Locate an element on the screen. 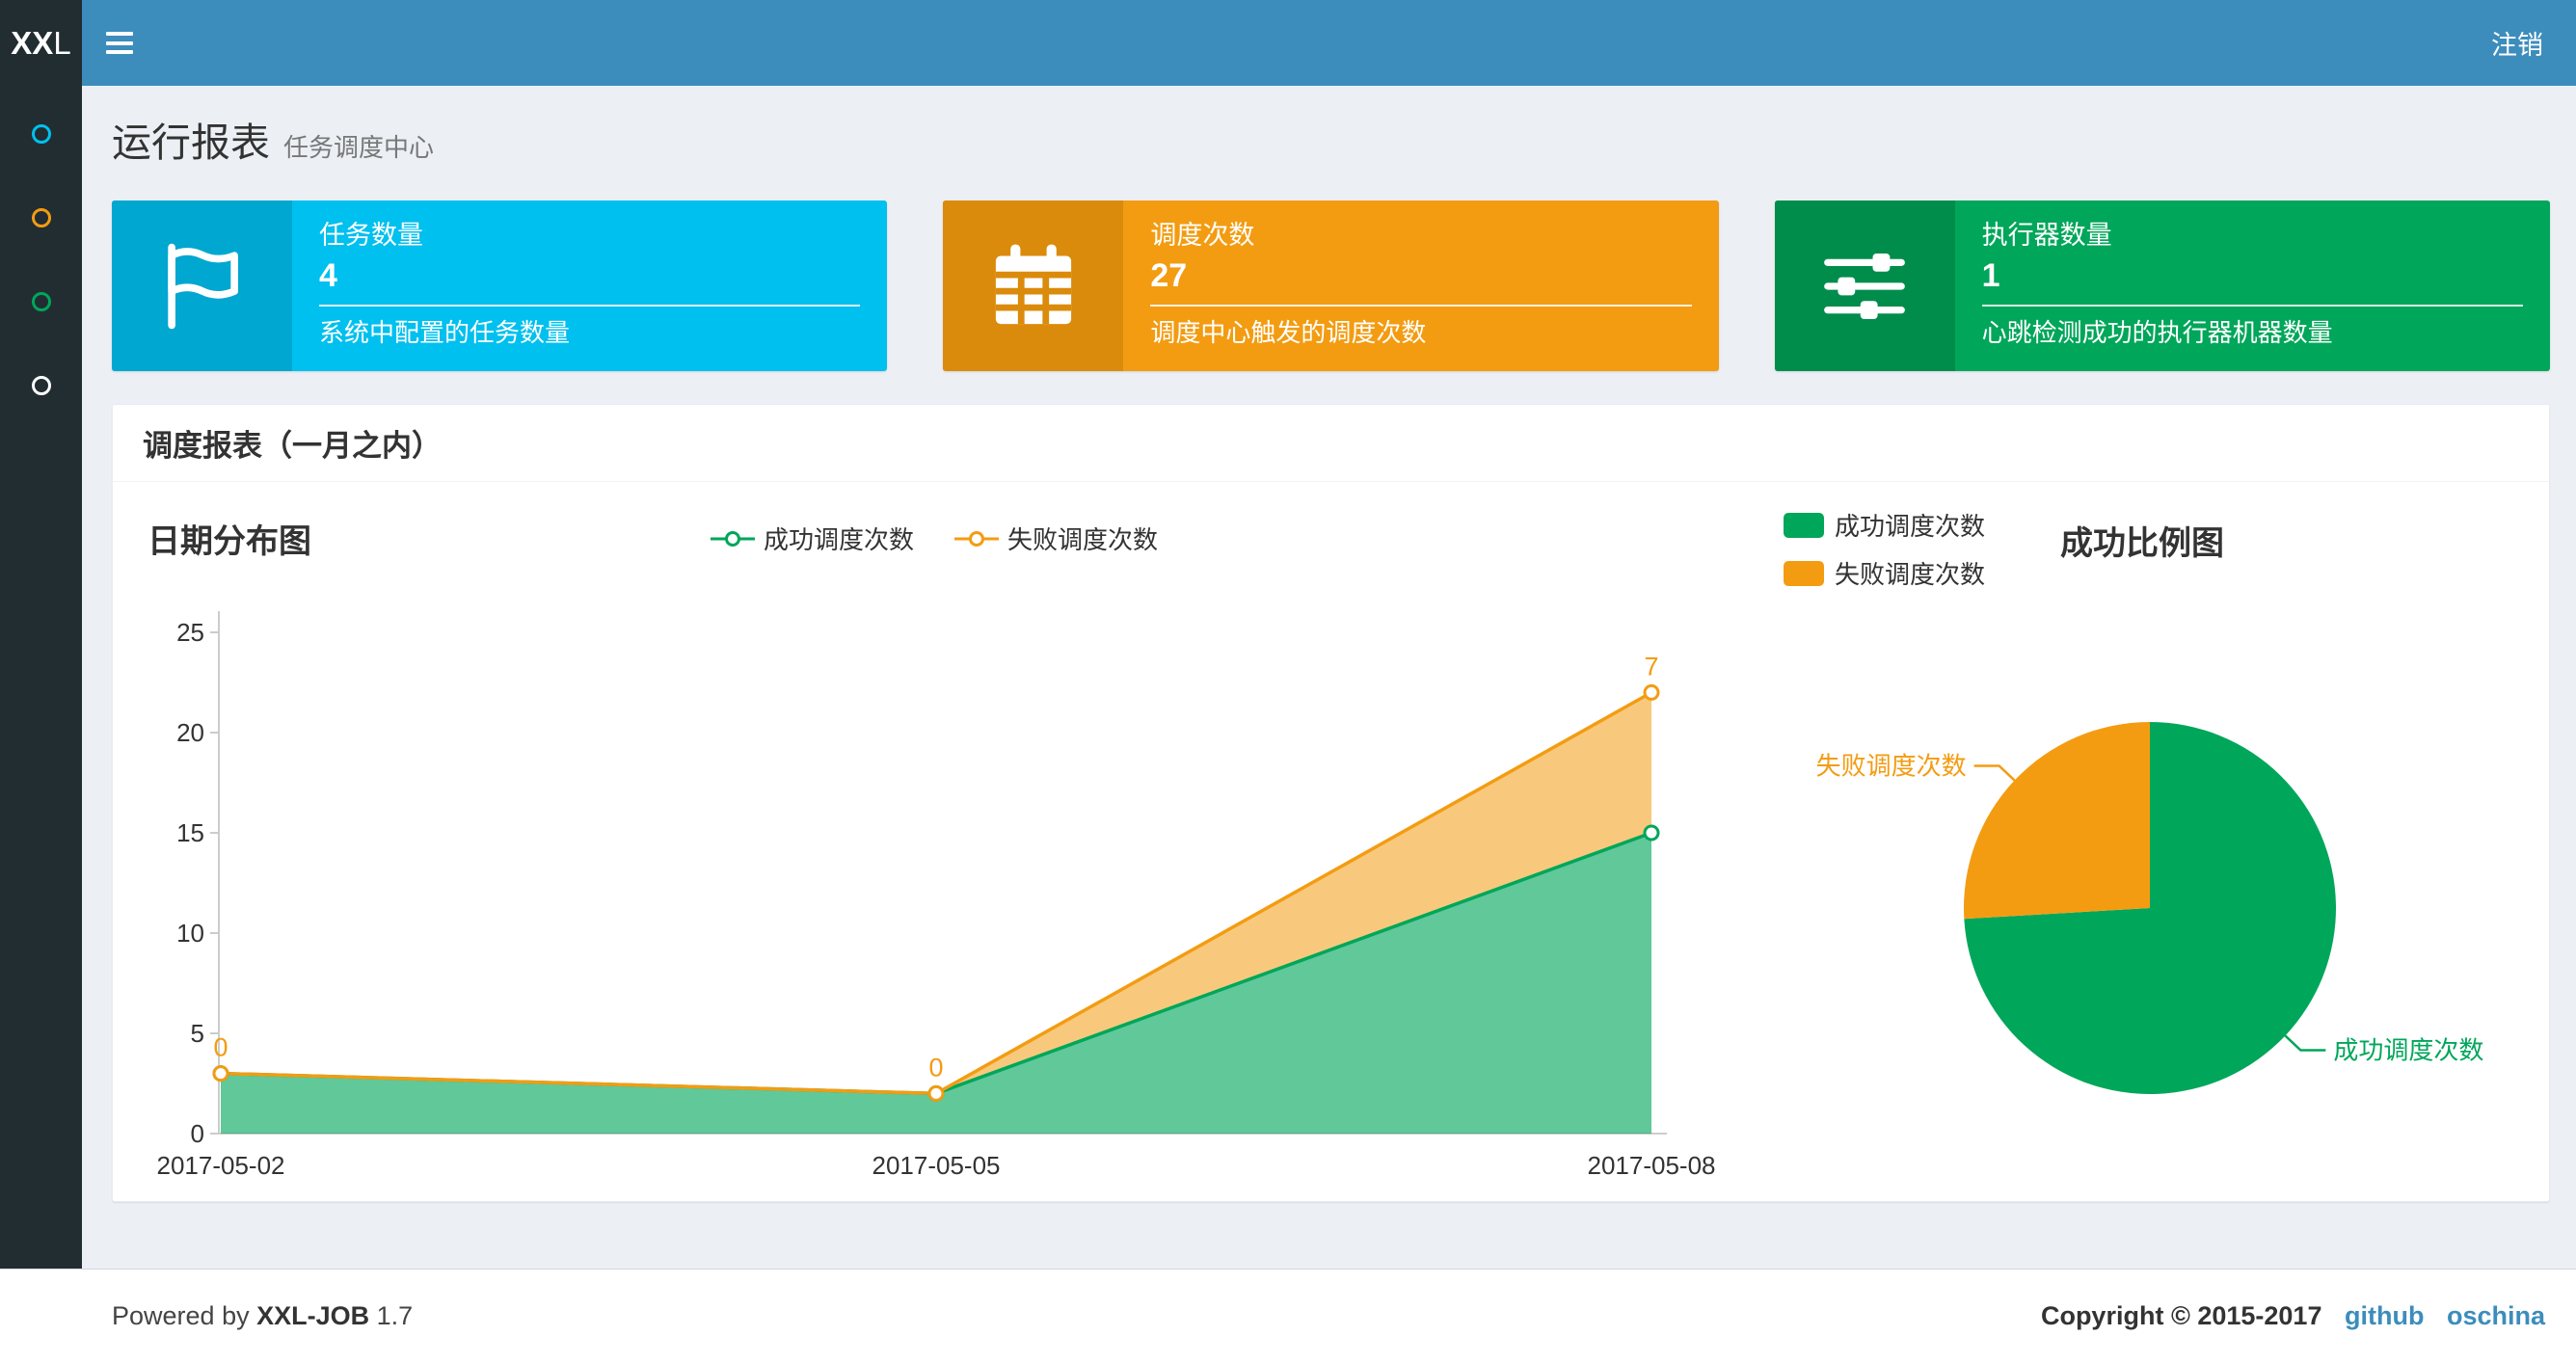 This screenshot has height=1363, width=2576. powered-by: Powered by XXL-JOB 1.7 is located at coordinates (263, 1315).